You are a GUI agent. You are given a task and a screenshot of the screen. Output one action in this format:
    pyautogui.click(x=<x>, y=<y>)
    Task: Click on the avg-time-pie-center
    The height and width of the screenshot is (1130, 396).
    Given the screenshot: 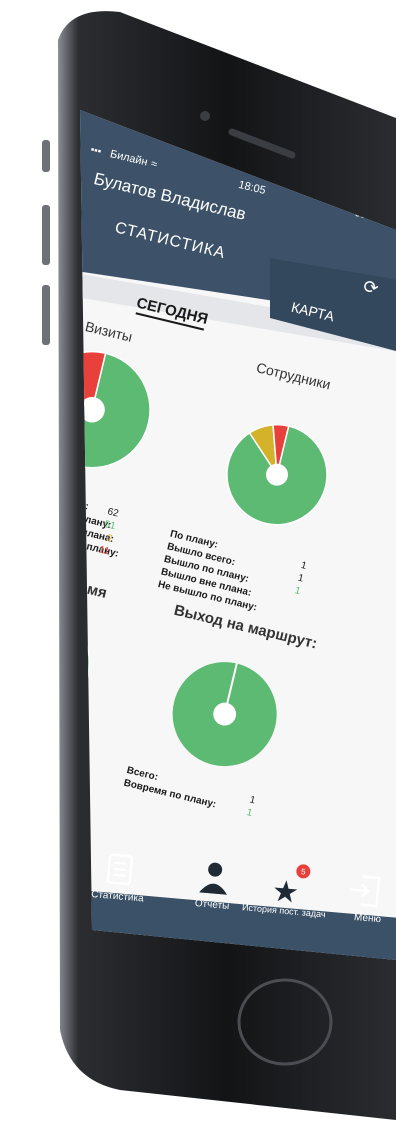 What is the action you would take?
    pyautogui.click(x=31, y=662)
    